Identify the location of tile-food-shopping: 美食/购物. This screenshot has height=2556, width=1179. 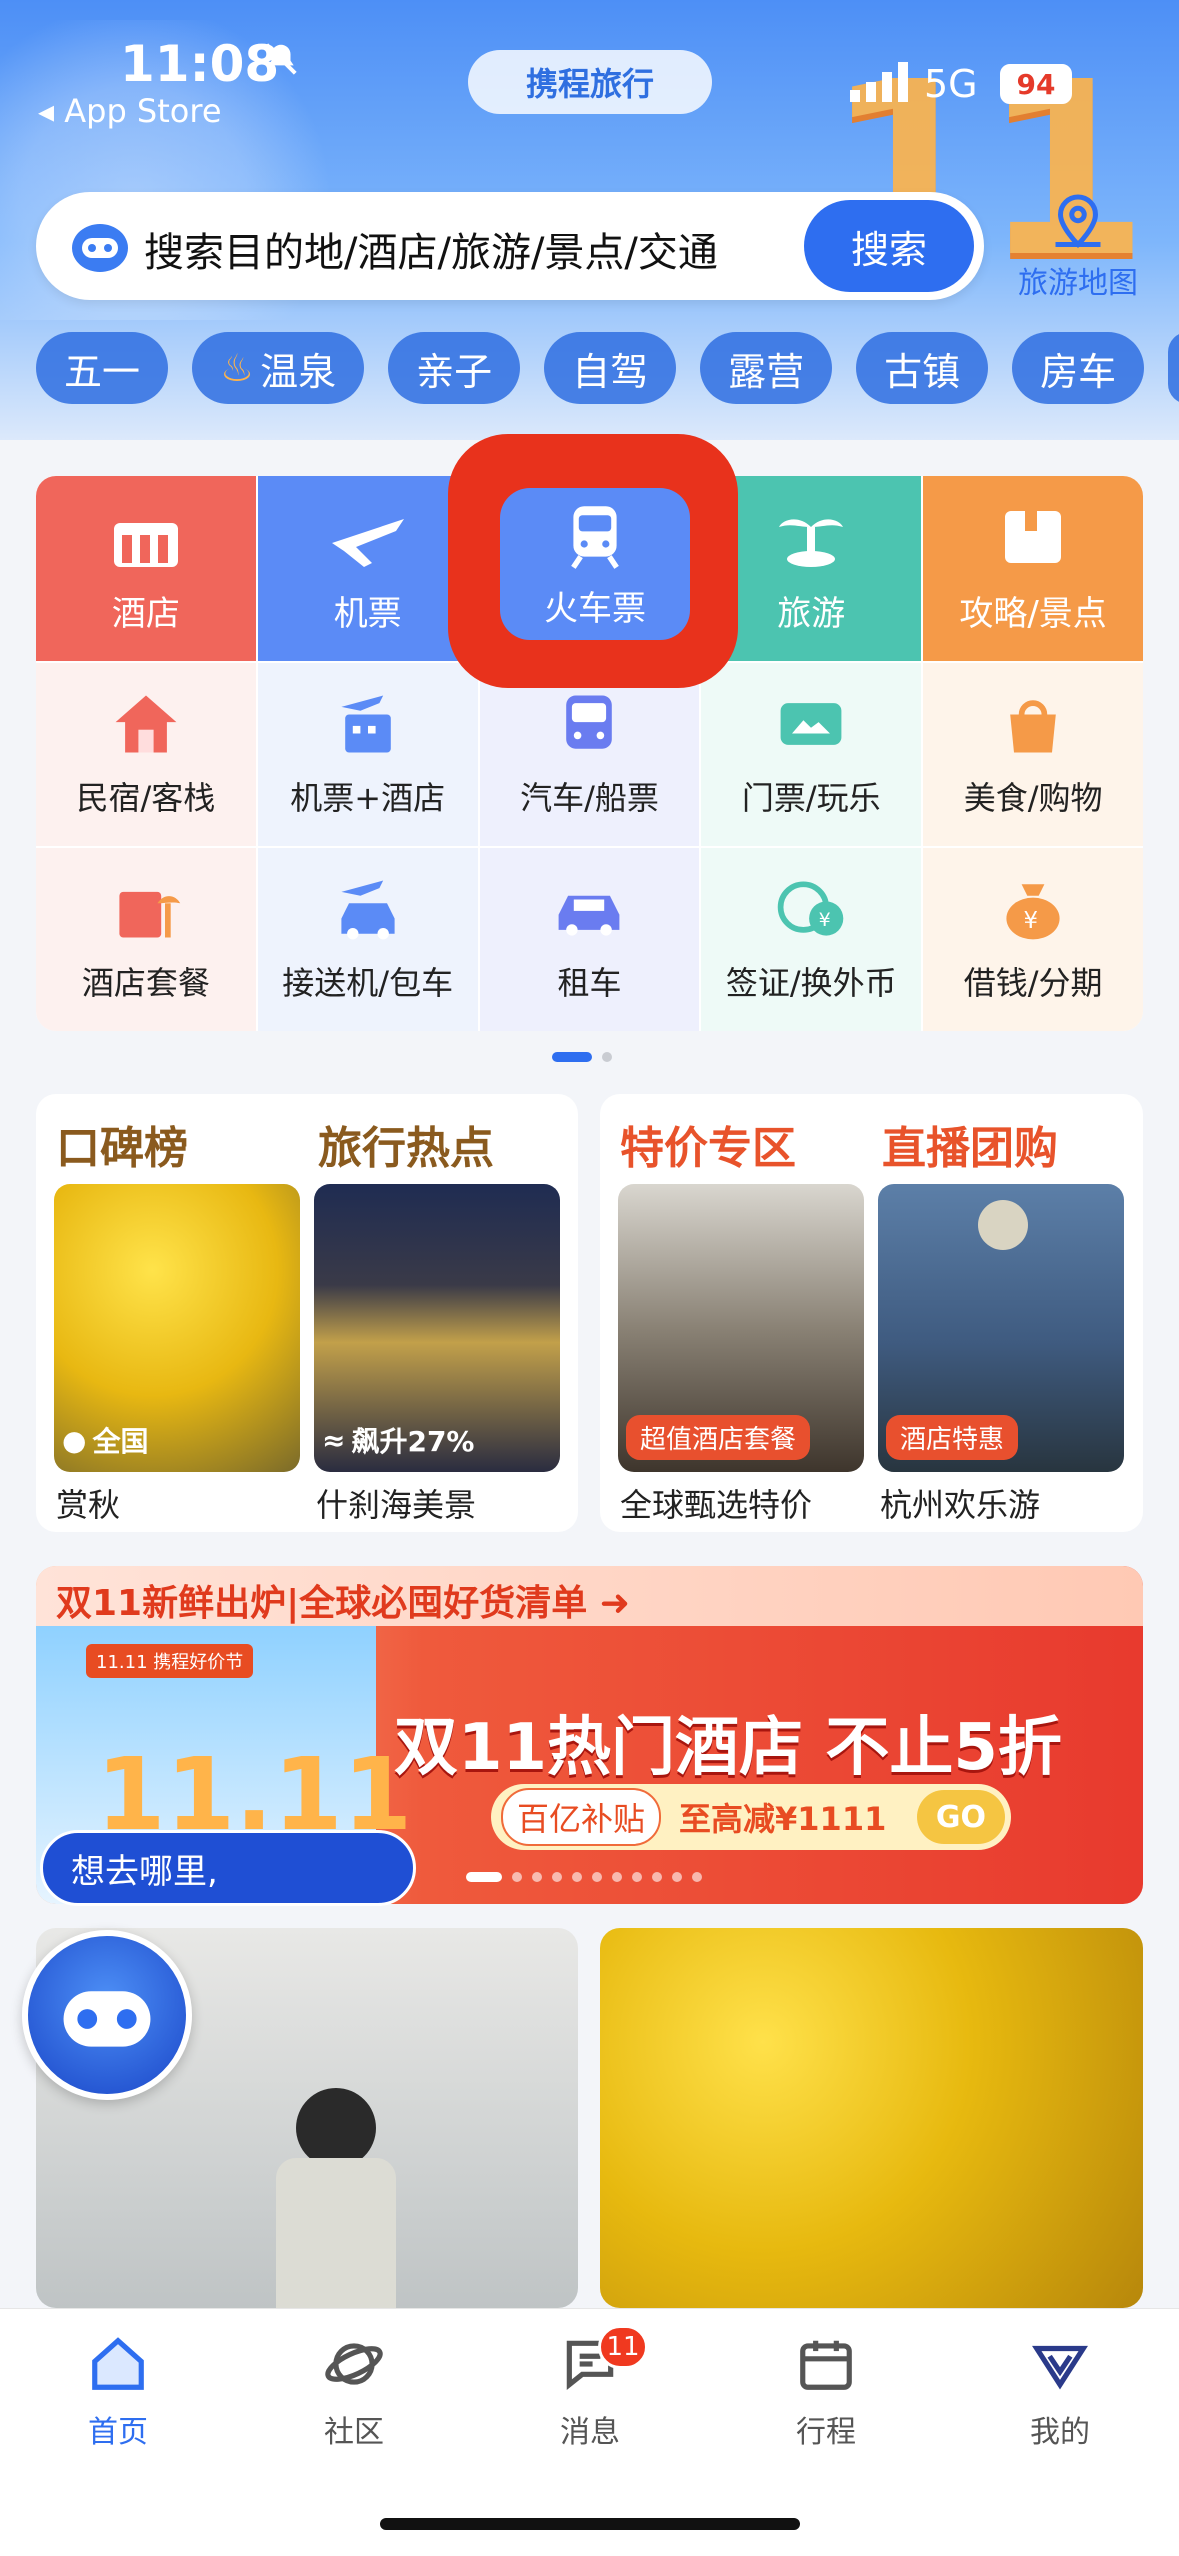
(1033, 754).